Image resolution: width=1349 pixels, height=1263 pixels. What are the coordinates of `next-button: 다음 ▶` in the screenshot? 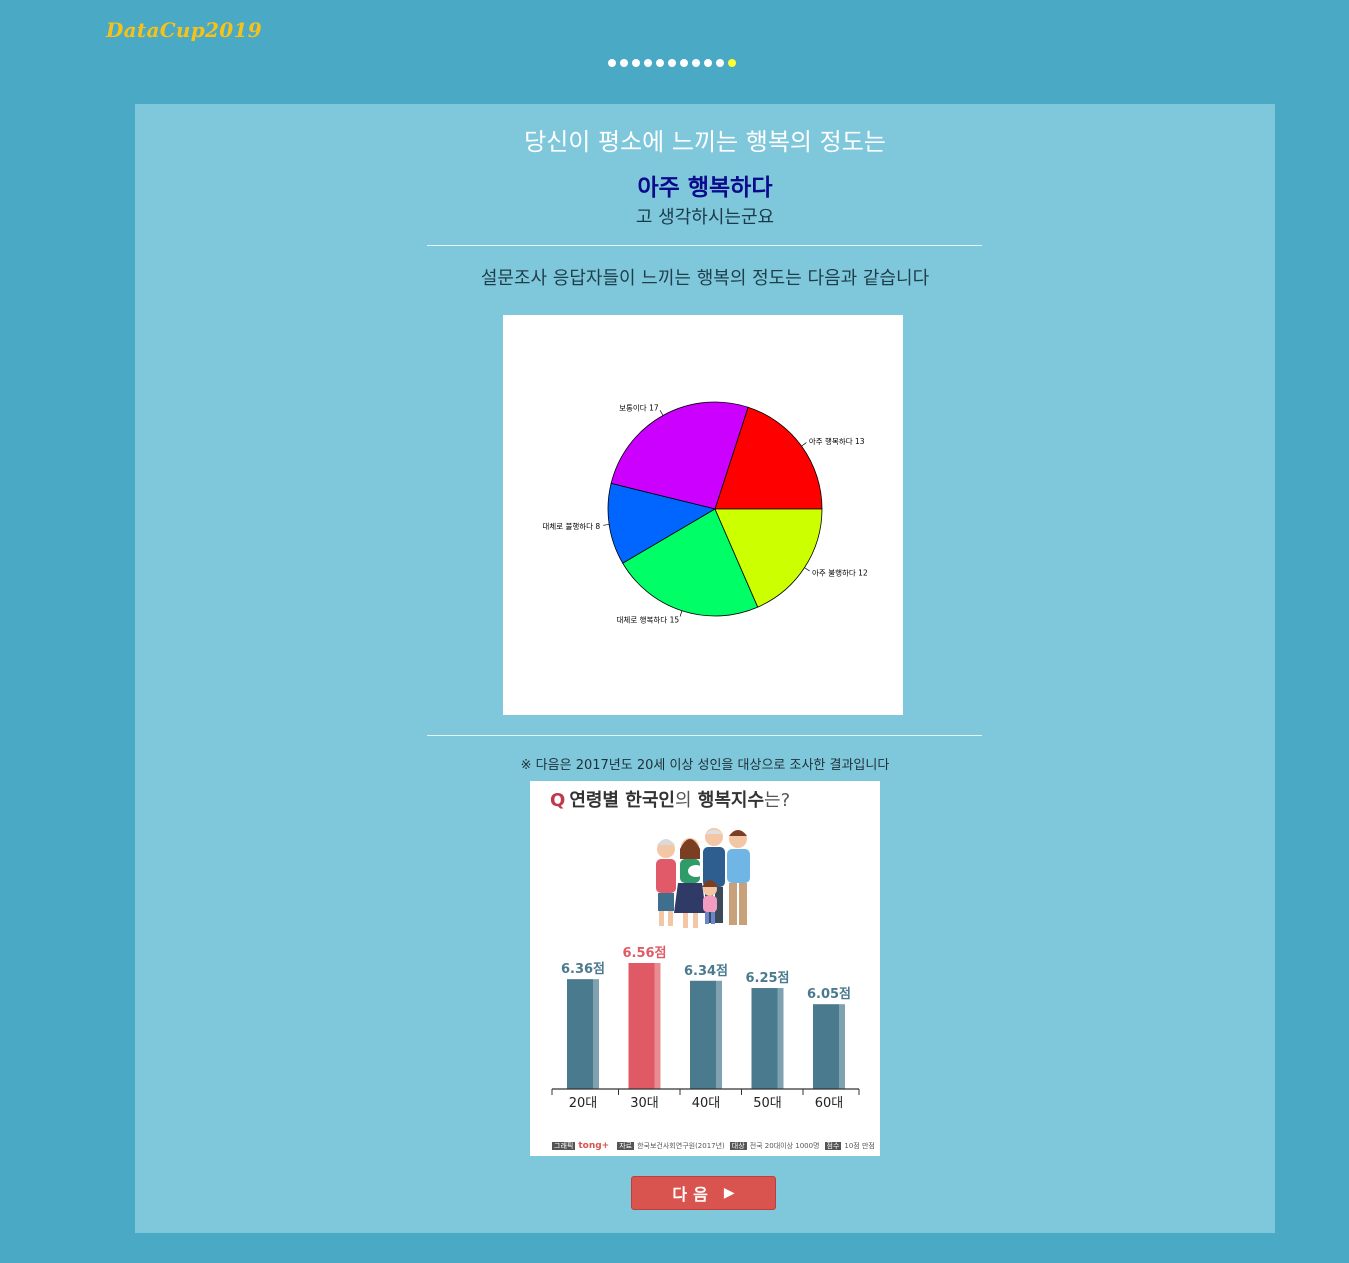 It's located at (703, 1193).